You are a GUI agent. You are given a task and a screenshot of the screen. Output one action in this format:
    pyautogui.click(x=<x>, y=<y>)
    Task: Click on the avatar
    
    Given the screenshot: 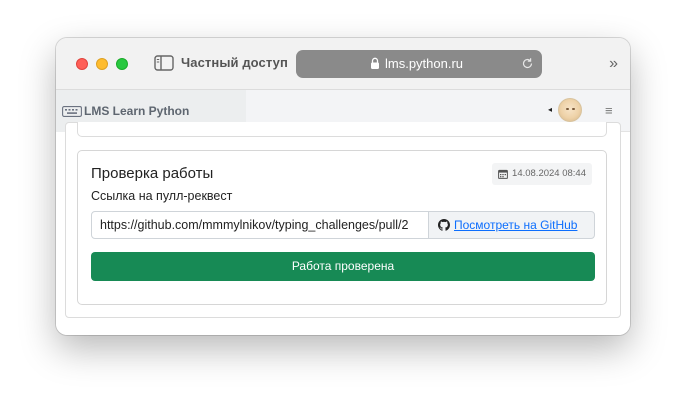 What is the action you would take?
    pyautogui.click(x=570, y=110)
    